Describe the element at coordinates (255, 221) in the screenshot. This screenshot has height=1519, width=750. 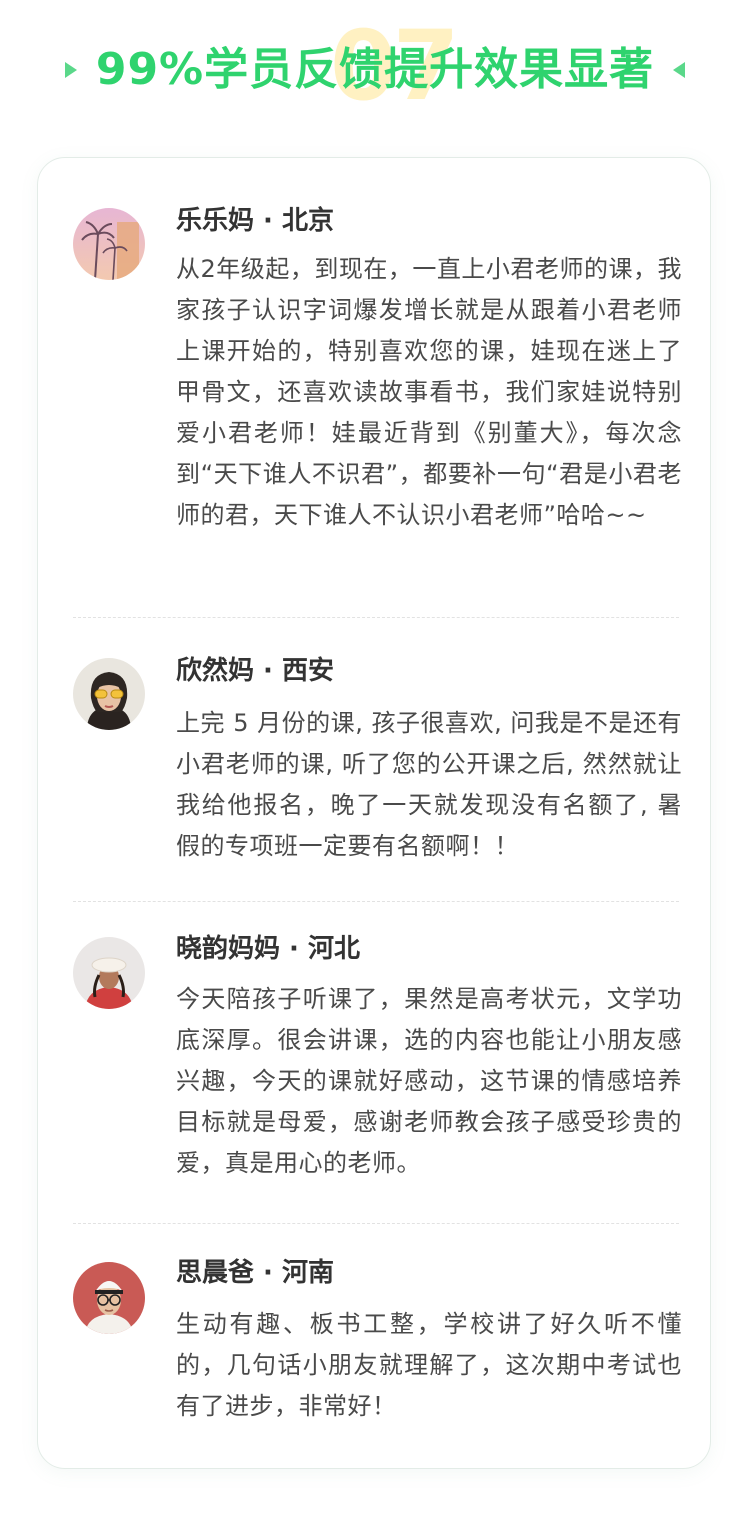
I see `reviewer-name: 乐乐妈 · 北京` at that location.